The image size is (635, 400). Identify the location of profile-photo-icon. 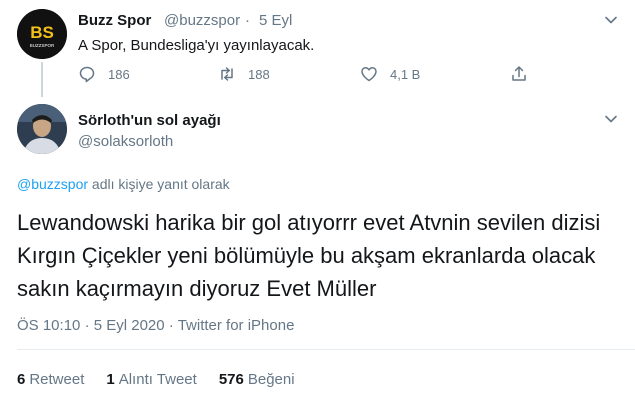
(42, 129).